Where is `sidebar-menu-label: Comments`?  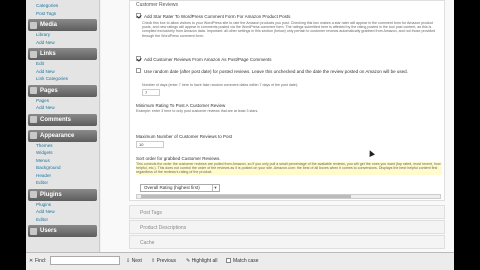
sidebar-menu-label: Comments is located at coordinates (56, 119).